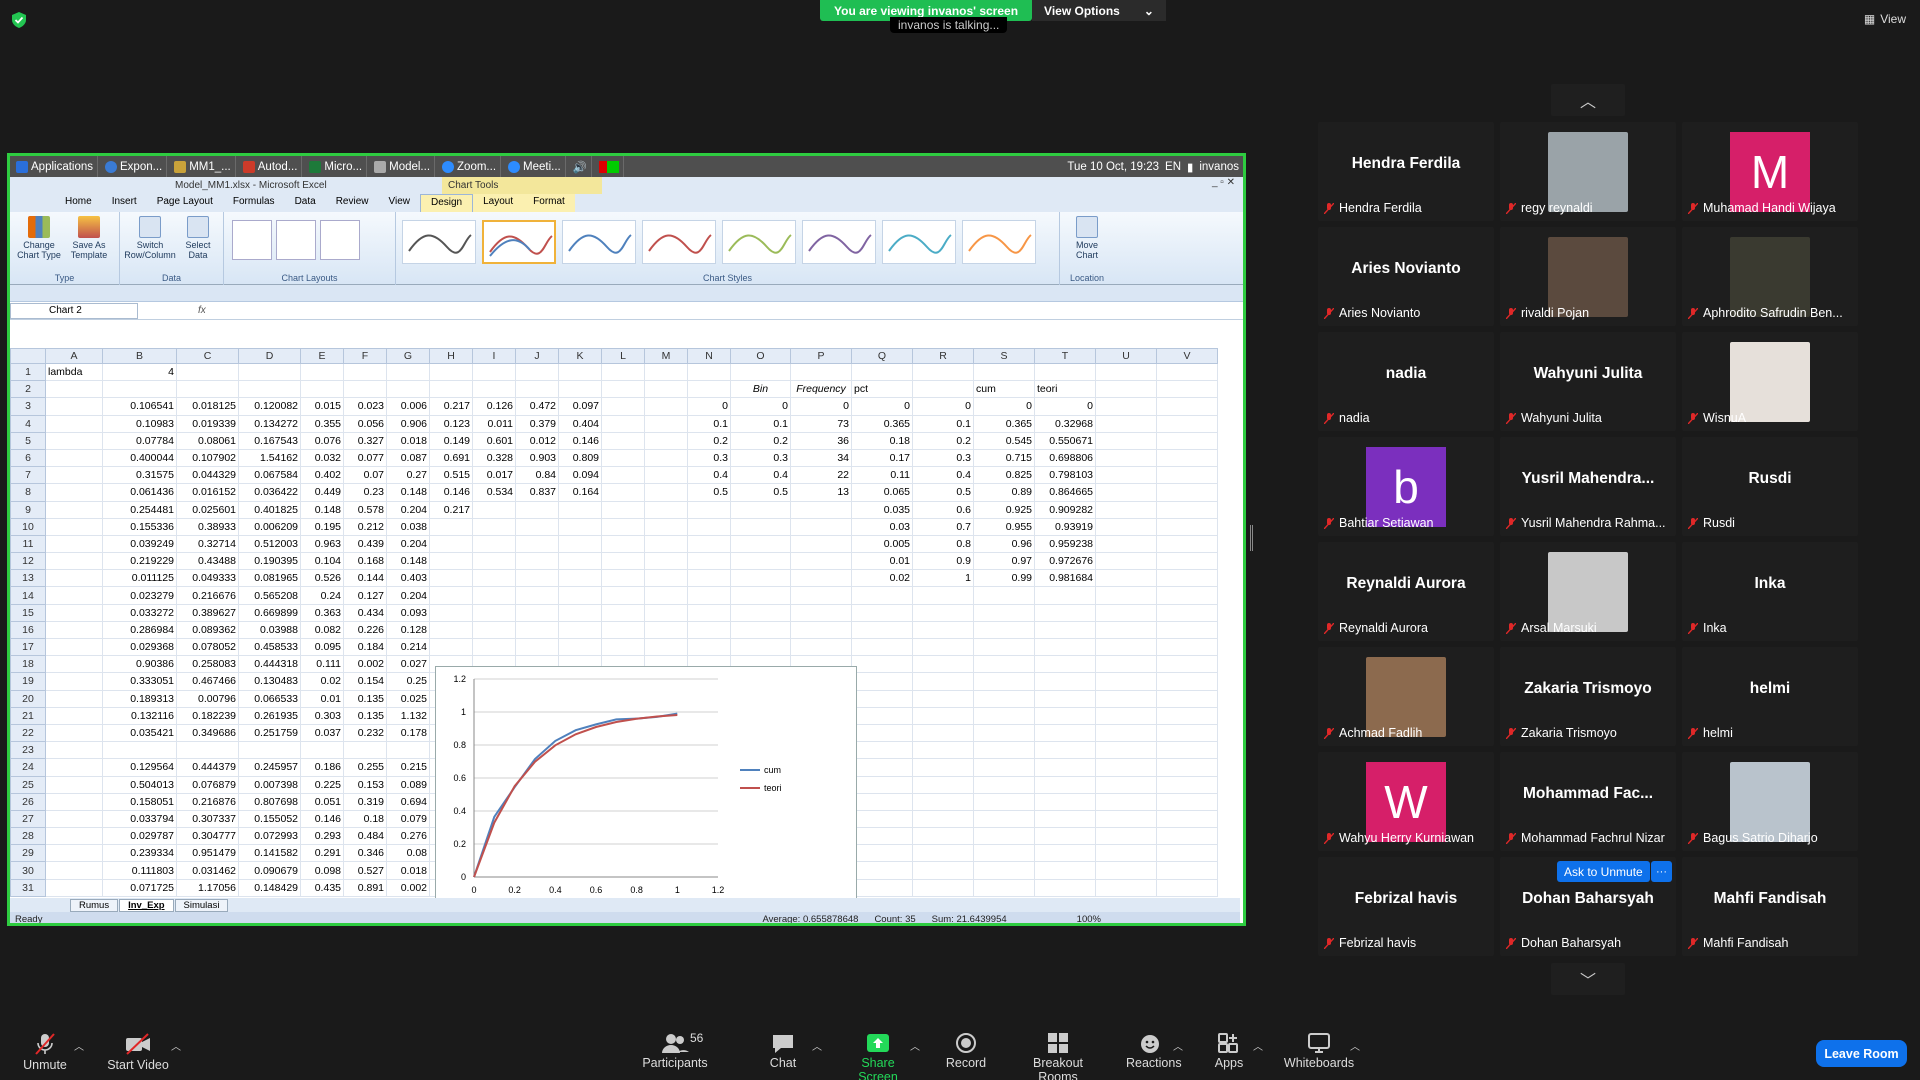 This screenshot has width=1920, height=1080. I want to click on cell: 0.2, so click(943, 440).